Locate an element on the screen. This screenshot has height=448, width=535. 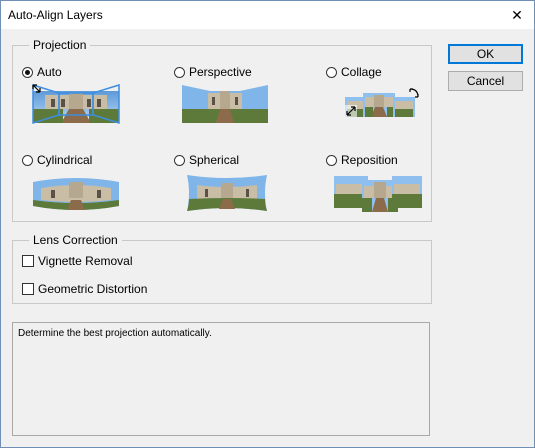
auto-projection-thumbnail is located at coordinates (76, 104).